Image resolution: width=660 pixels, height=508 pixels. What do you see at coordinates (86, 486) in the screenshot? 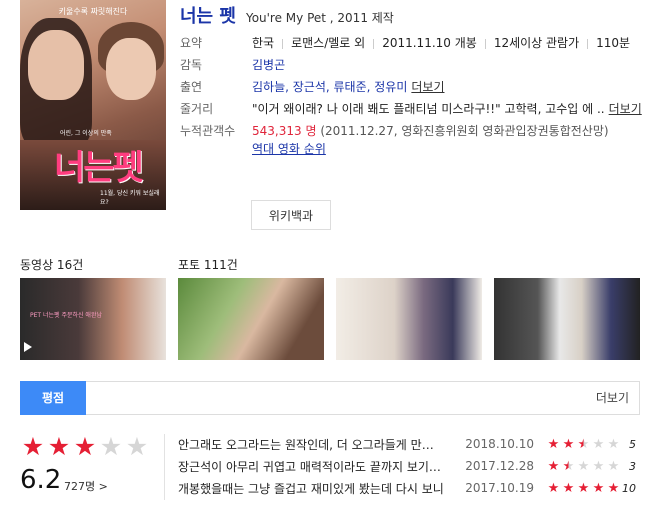
I see `rating-count-link: 727명 >` at bounding box center [86, 486].